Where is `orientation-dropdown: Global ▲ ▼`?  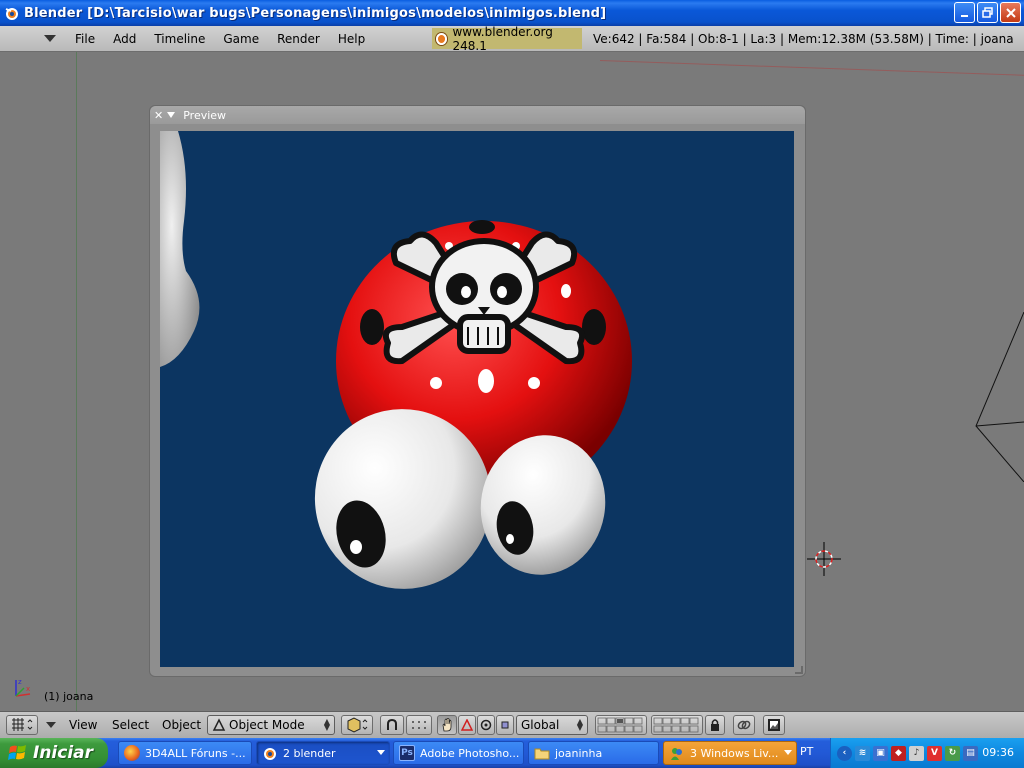 orientation-dropdown: Global ▲ ▼ is located at coordinates (552, 725).